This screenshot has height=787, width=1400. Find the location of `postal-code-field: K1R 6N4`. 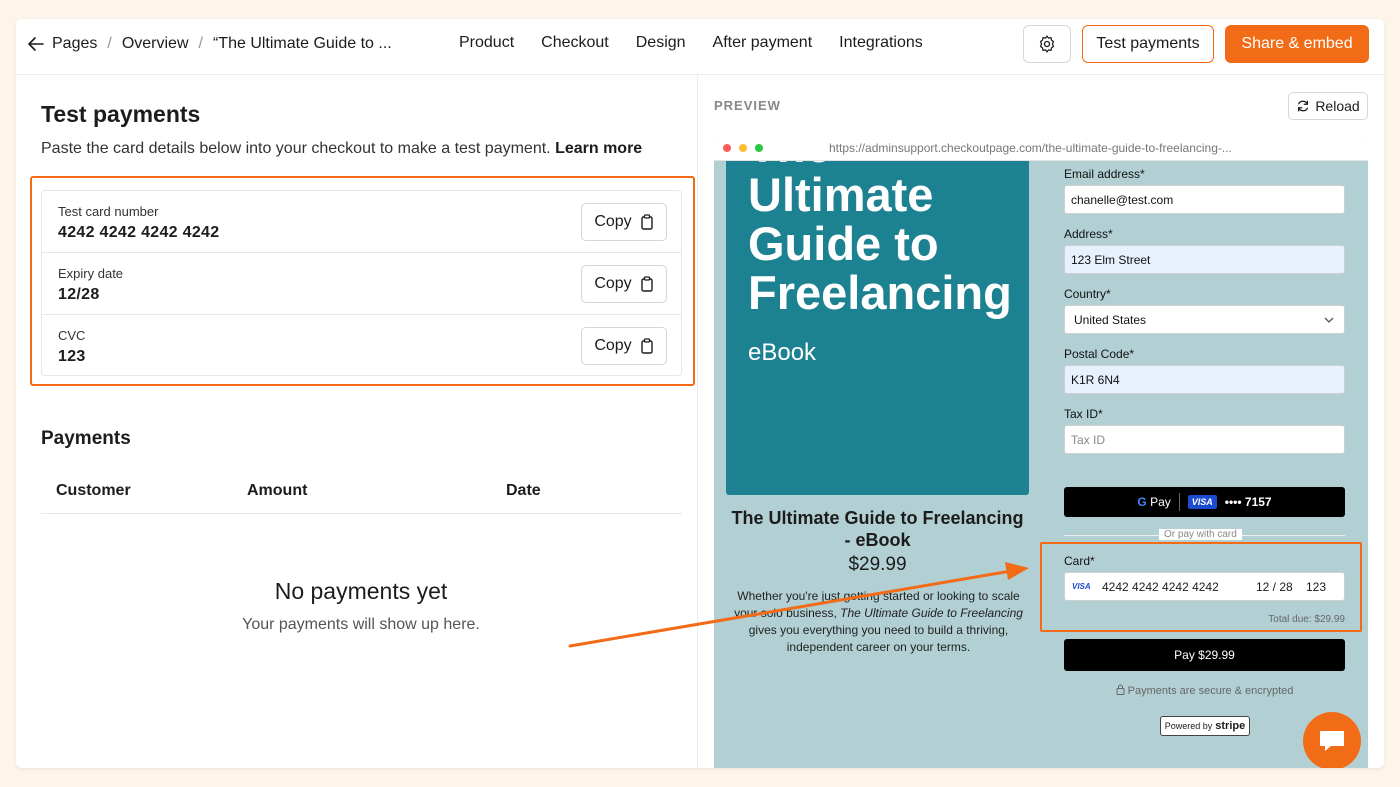

postal-code-field: K1R 6N4 is located at coordinates (1204, 379).